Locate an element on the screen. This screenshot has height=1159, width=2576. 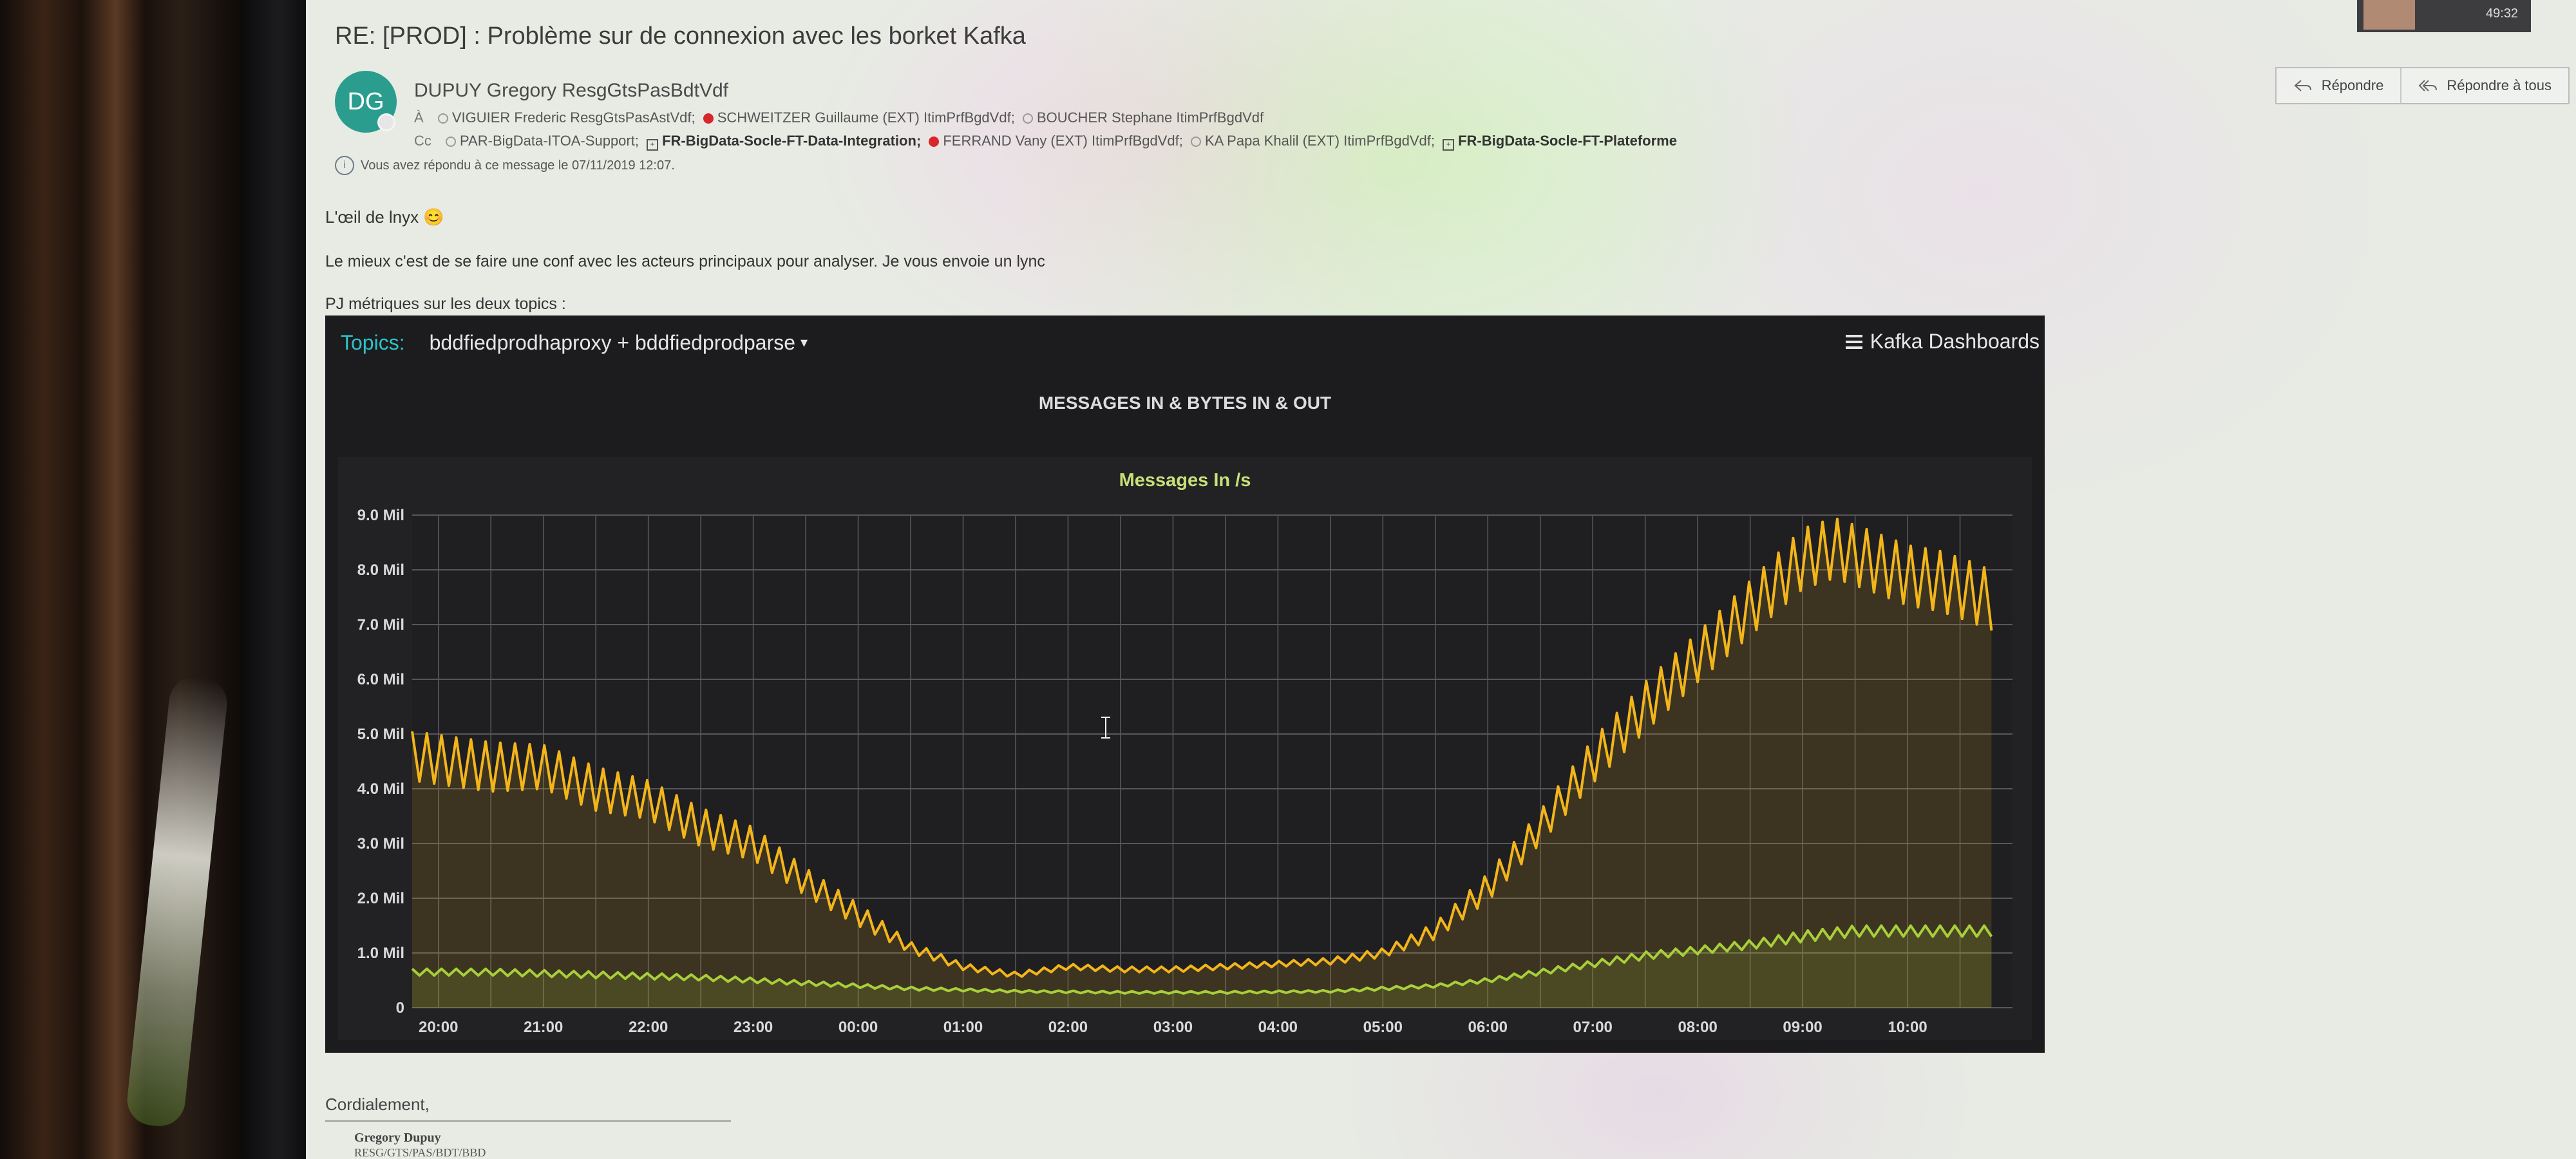
to-label: À is located at coordinates (419, 117).